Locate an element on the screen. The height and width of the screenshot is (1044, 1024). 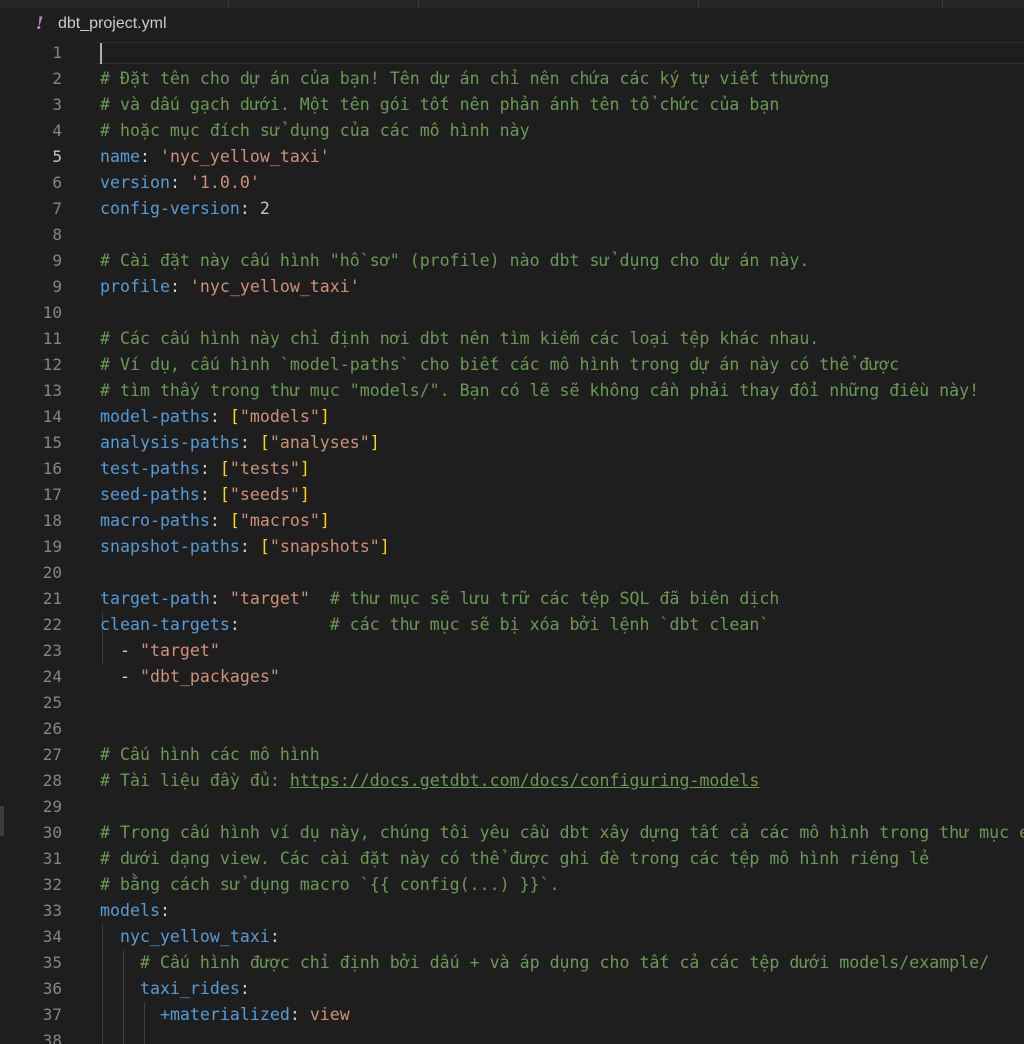
code-text: - "dbt_packages" is located at coordinates (190, 677).